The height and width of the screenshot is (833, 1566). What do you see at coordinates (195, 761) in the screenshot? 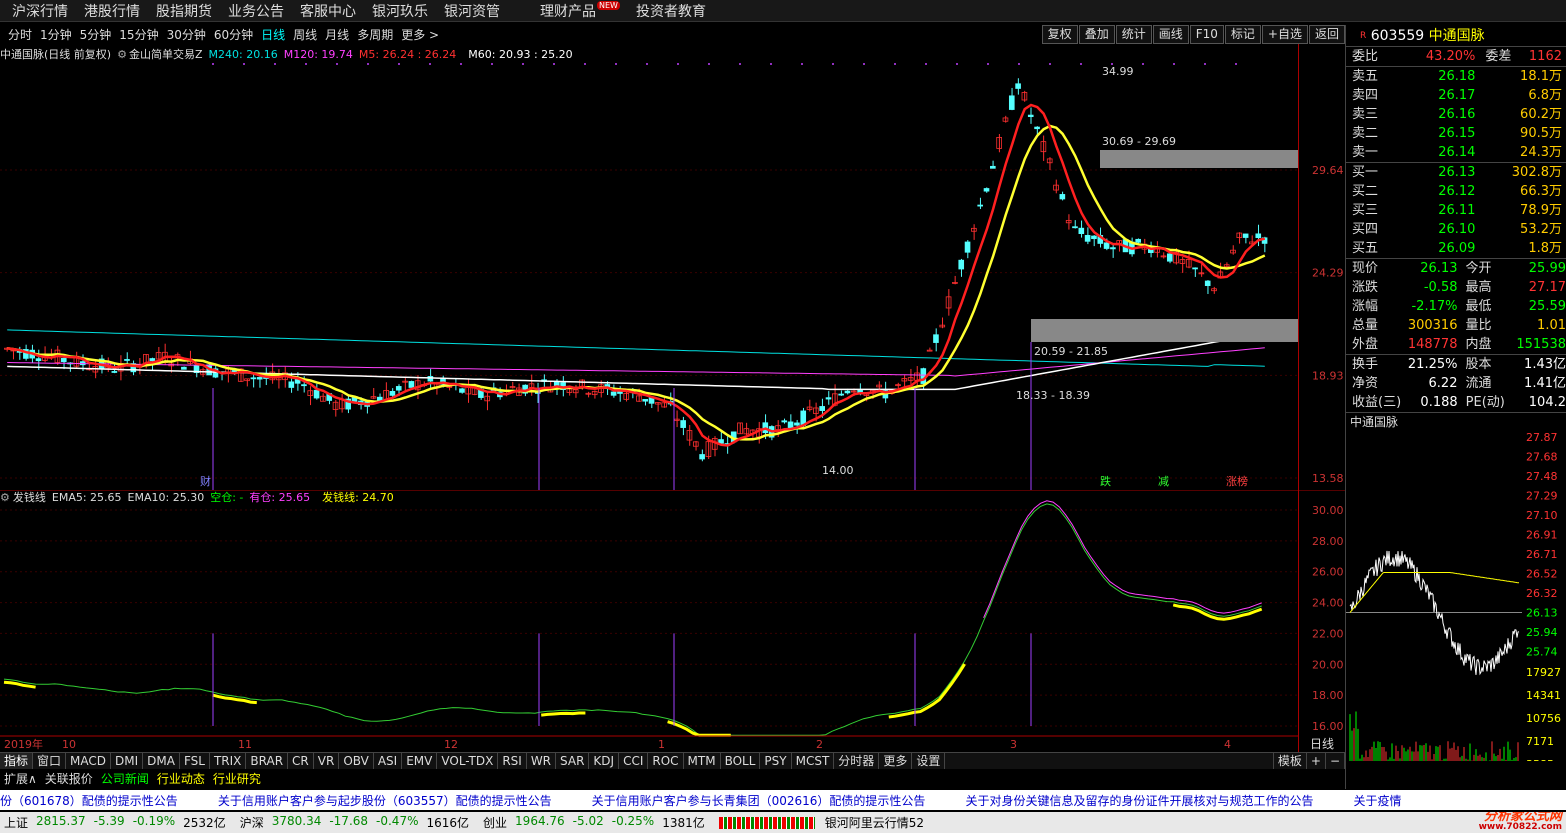
I see `indicator-tab-5: FSL` at bounding box center [195, 761].